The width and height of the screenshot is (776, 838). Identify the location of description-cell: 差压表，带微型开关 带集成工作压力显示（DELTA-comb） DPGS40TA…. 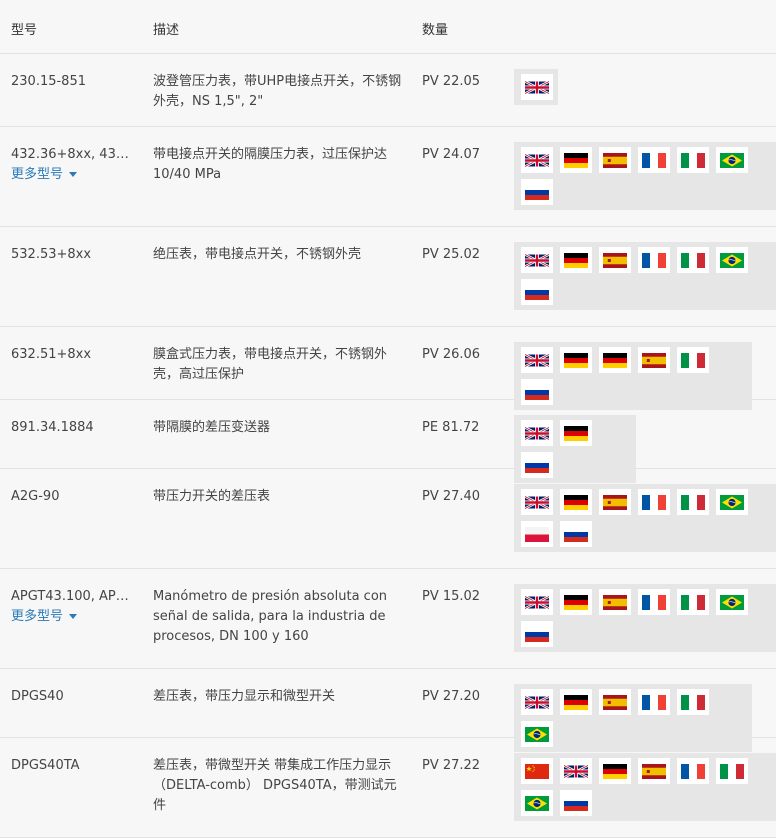
(275, 785).